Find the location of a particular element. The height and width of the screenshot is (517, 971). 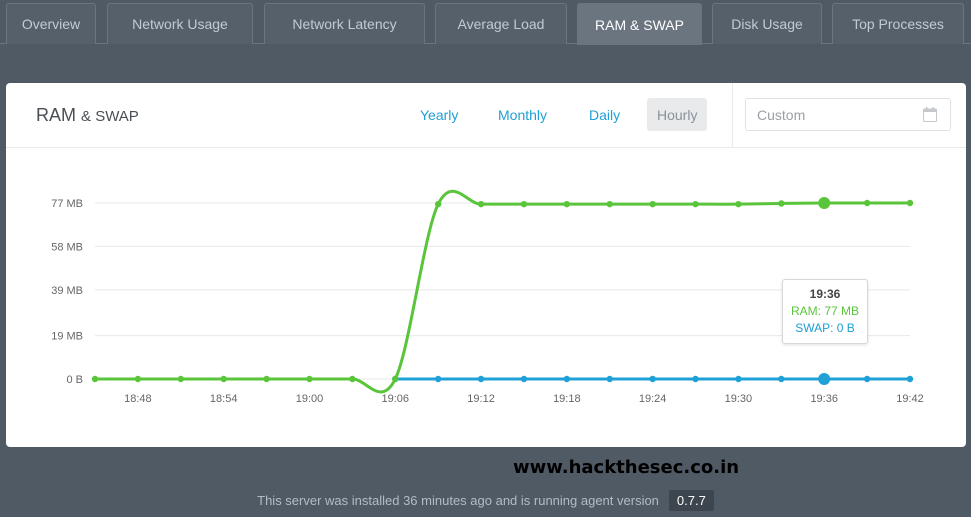

chart-tooltip: 19:36 RAM: 77 MB SWAP: 0 B is located at coordinates (825, 311).